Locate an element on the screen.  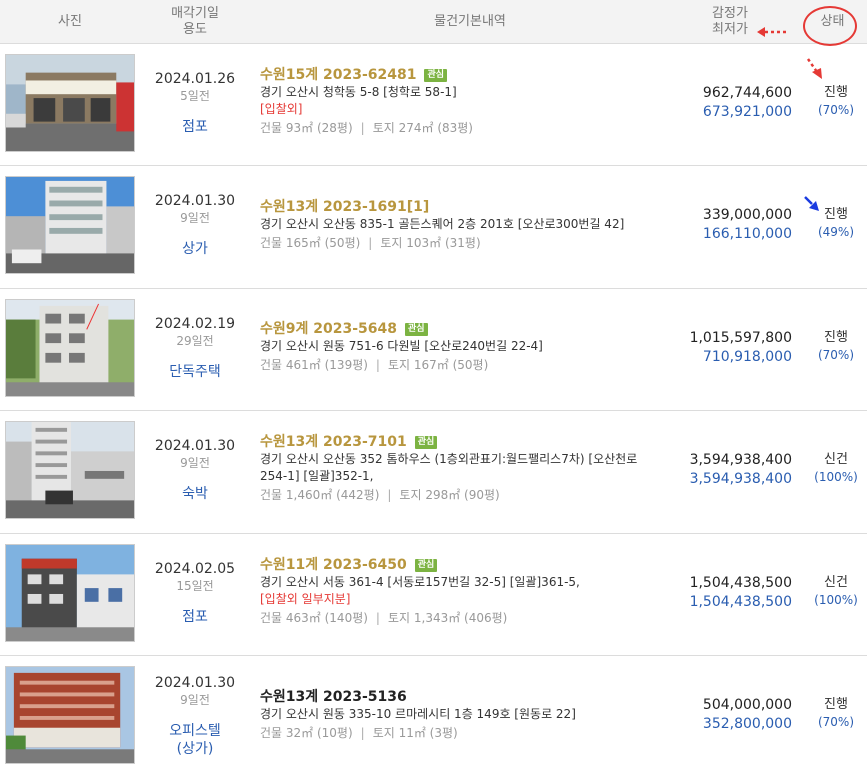
price-cell: 339,000,000 166,110,000 is located at coordinates (716, 225).